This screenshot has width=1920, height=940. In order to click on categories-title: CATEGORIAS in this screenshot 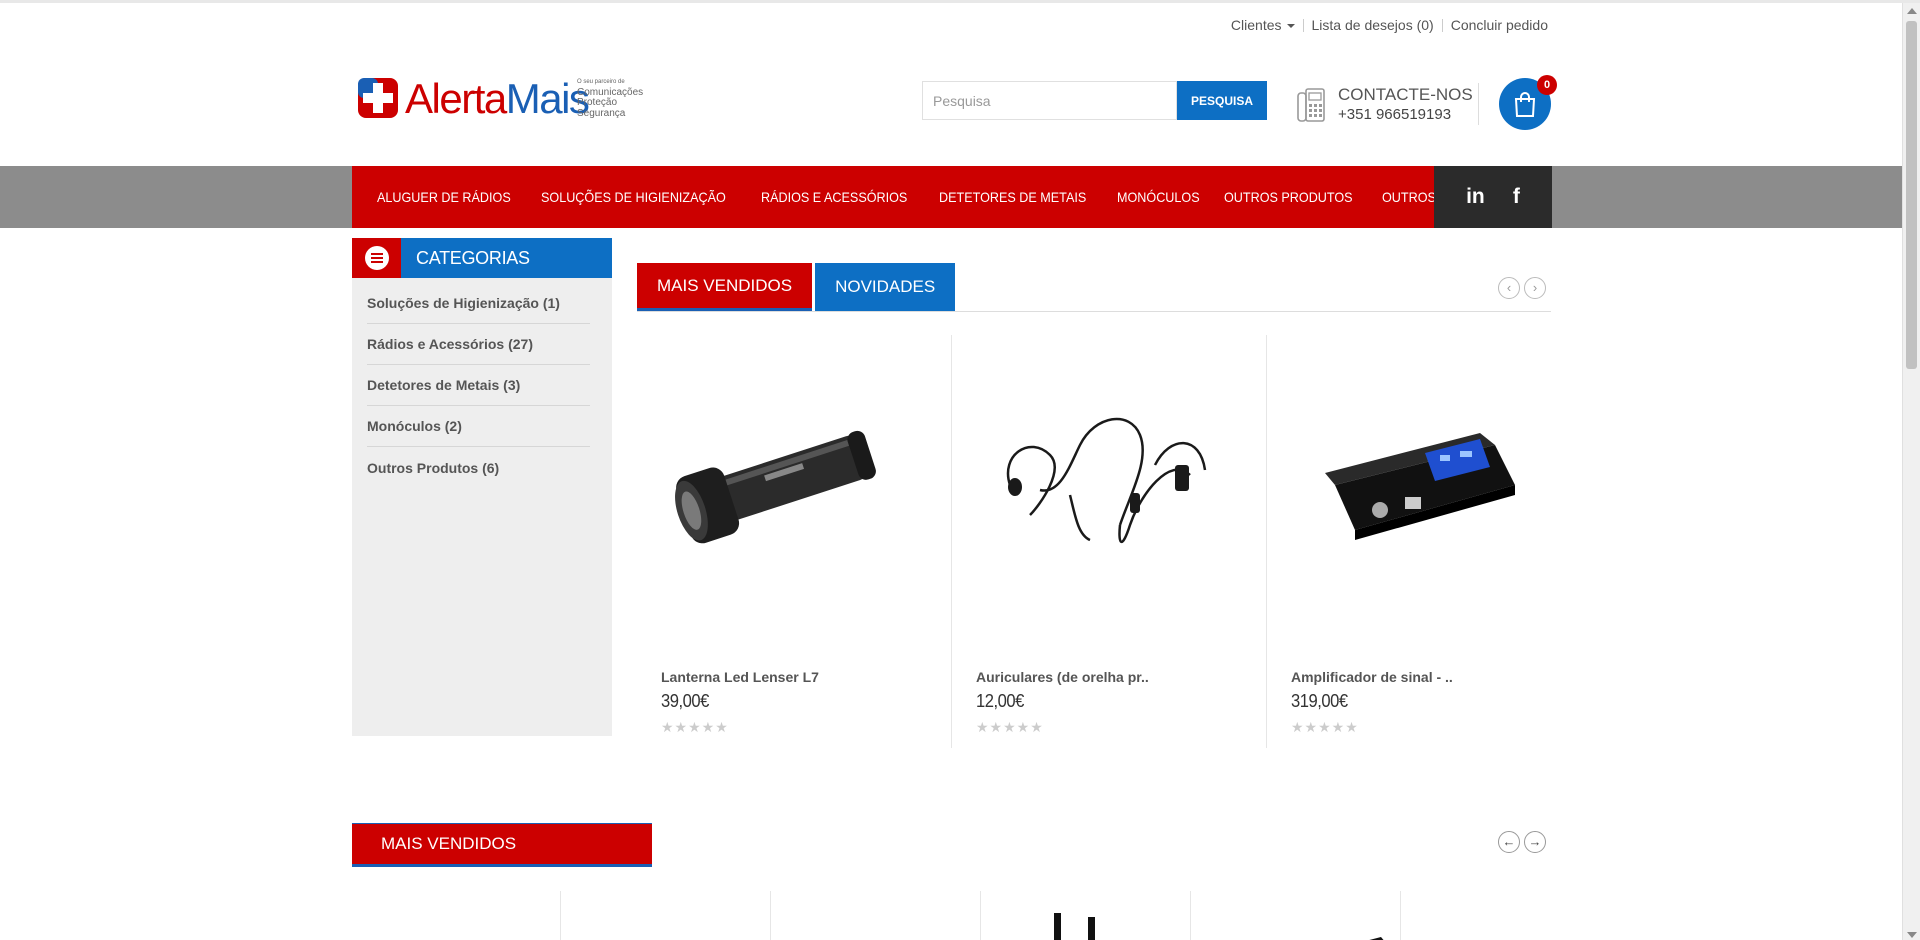, I will do `click(506, 258)`.